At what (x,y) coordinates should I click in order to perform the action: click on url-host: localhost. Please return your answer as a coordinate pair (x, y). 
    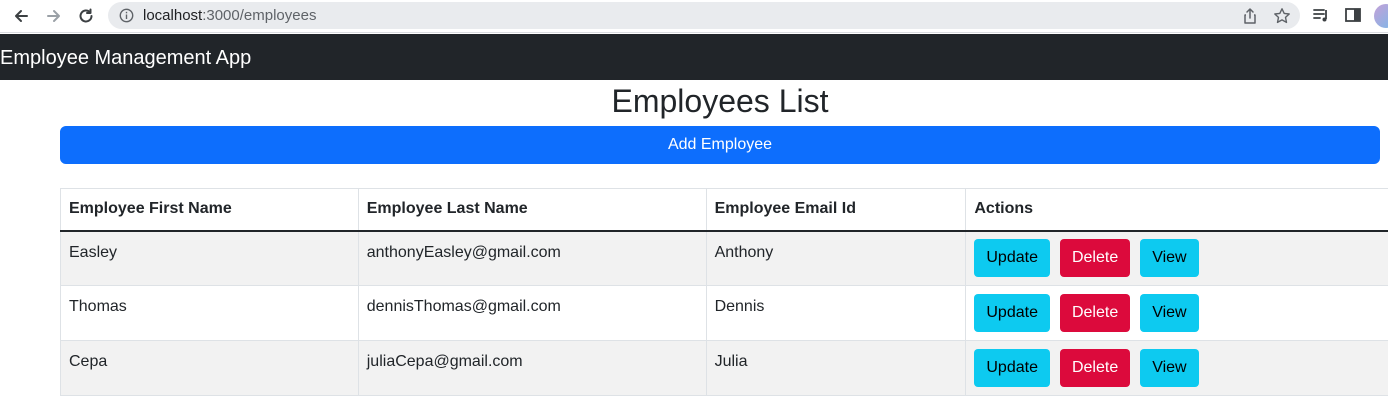
    Looking at the image, I should click on (173, 15).